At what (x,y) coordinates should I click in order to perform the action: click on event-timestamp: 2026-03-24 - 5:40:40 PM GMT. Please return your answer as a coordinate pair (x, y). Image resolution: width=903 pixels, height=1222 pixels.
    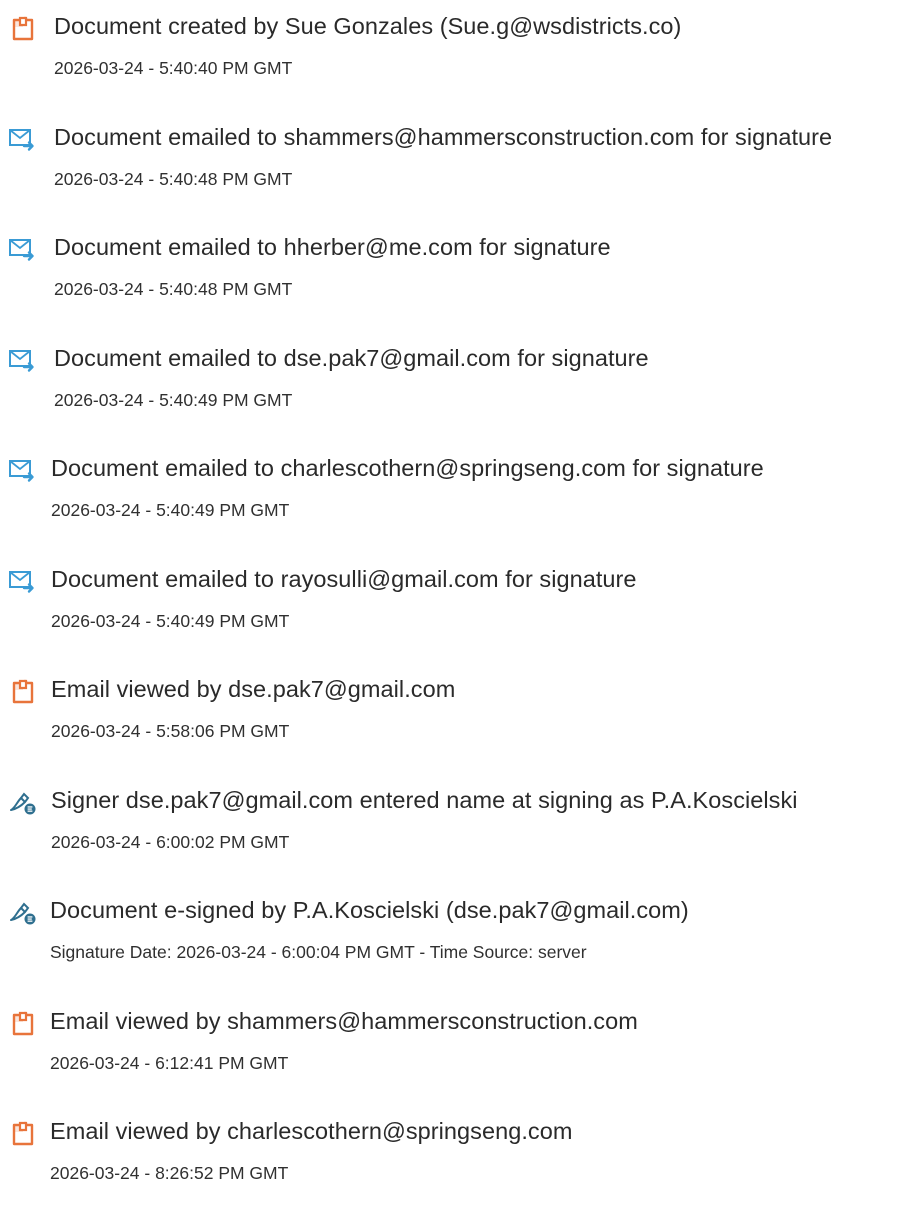
    Looking at the image, I should click on (173, 68).